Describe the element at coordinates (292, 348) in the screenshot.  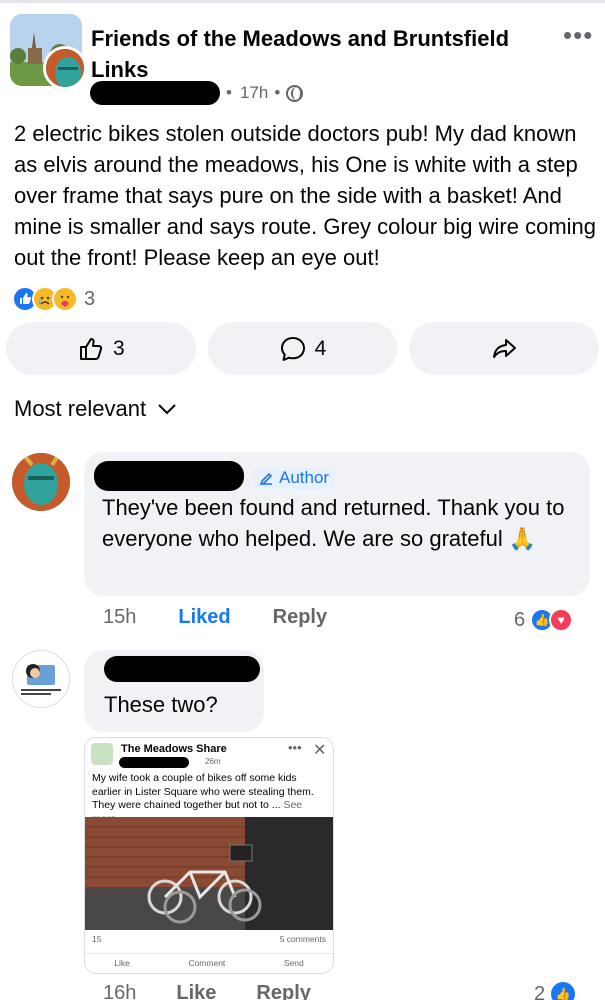
I see `comment-icon` at that location.